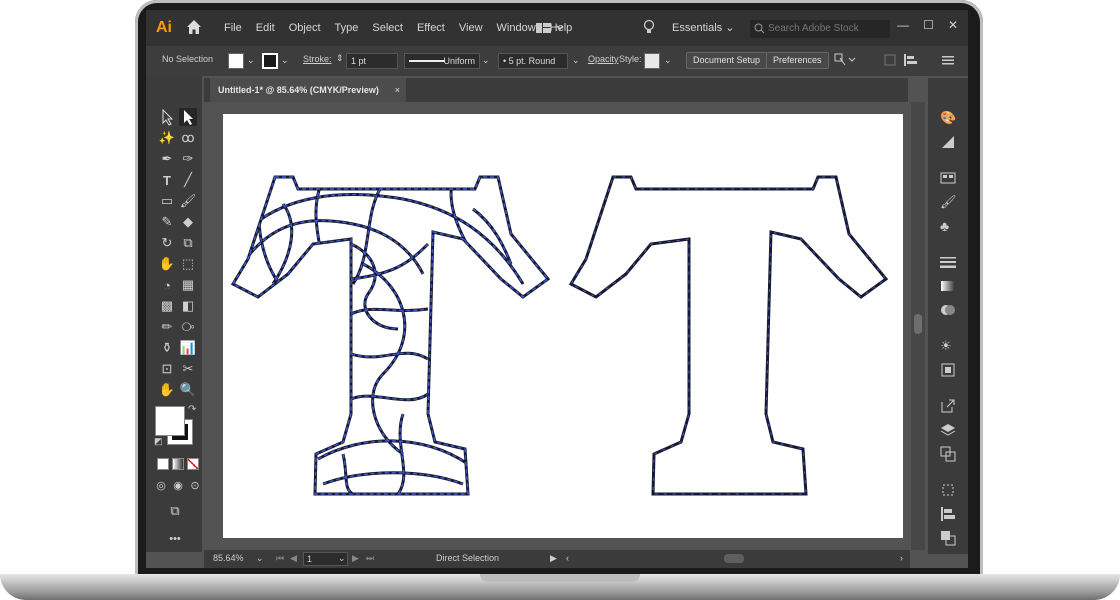 The width and height of the screenshot is (1120, 600). Describe the element at coordinates (948, 118) in the screenshot. I see `color-panel-icon: 🎨` at that location.